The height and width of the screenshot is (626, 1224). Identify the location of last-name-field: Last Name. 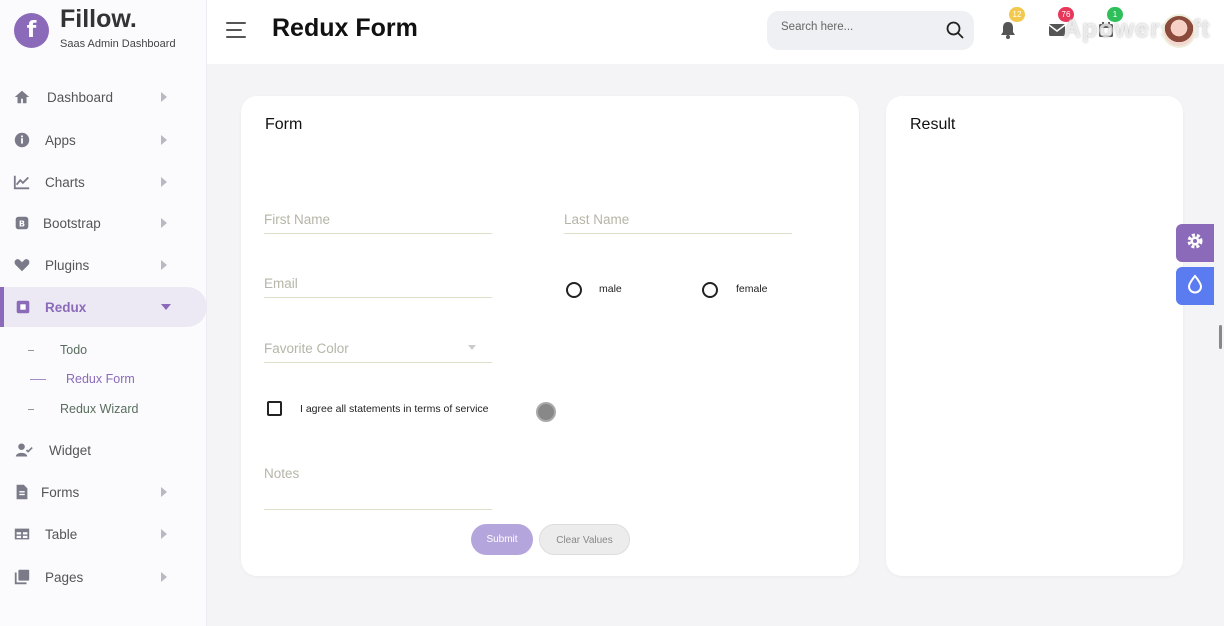
(678, 220).